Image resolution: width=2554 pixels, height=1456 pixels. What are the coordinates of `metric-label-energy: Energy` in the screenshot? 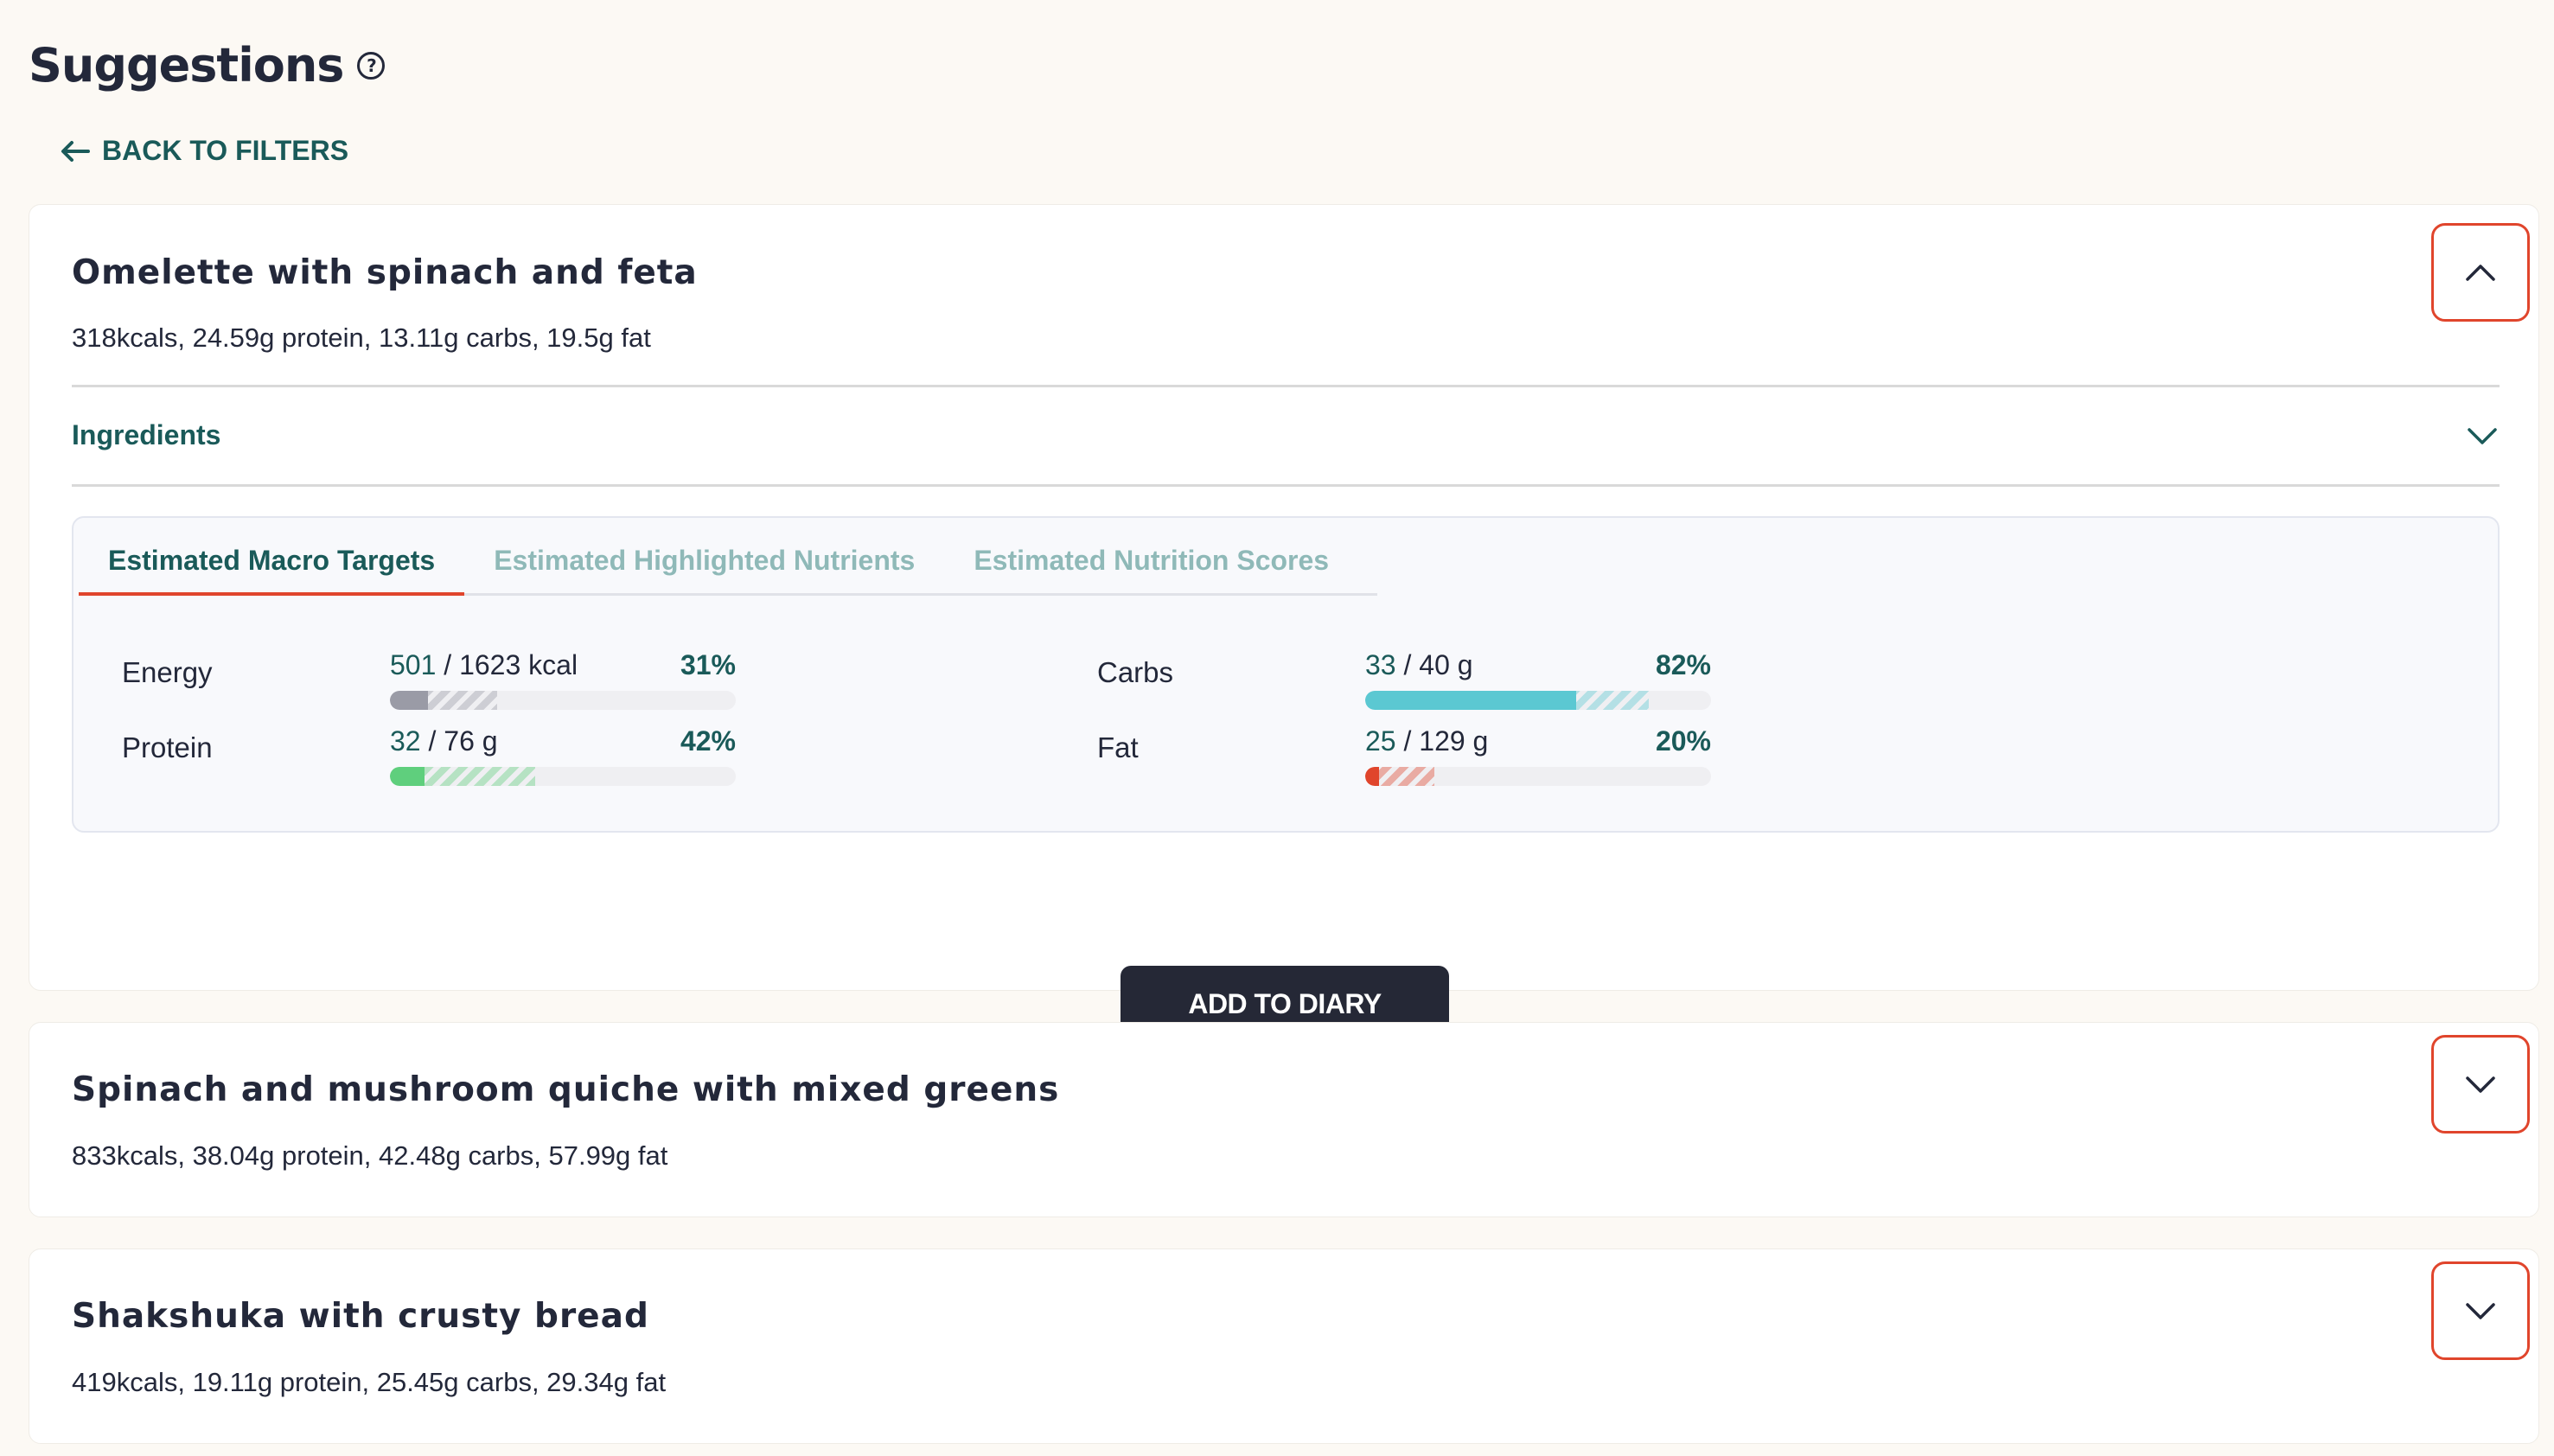 It's located at (167, 672).